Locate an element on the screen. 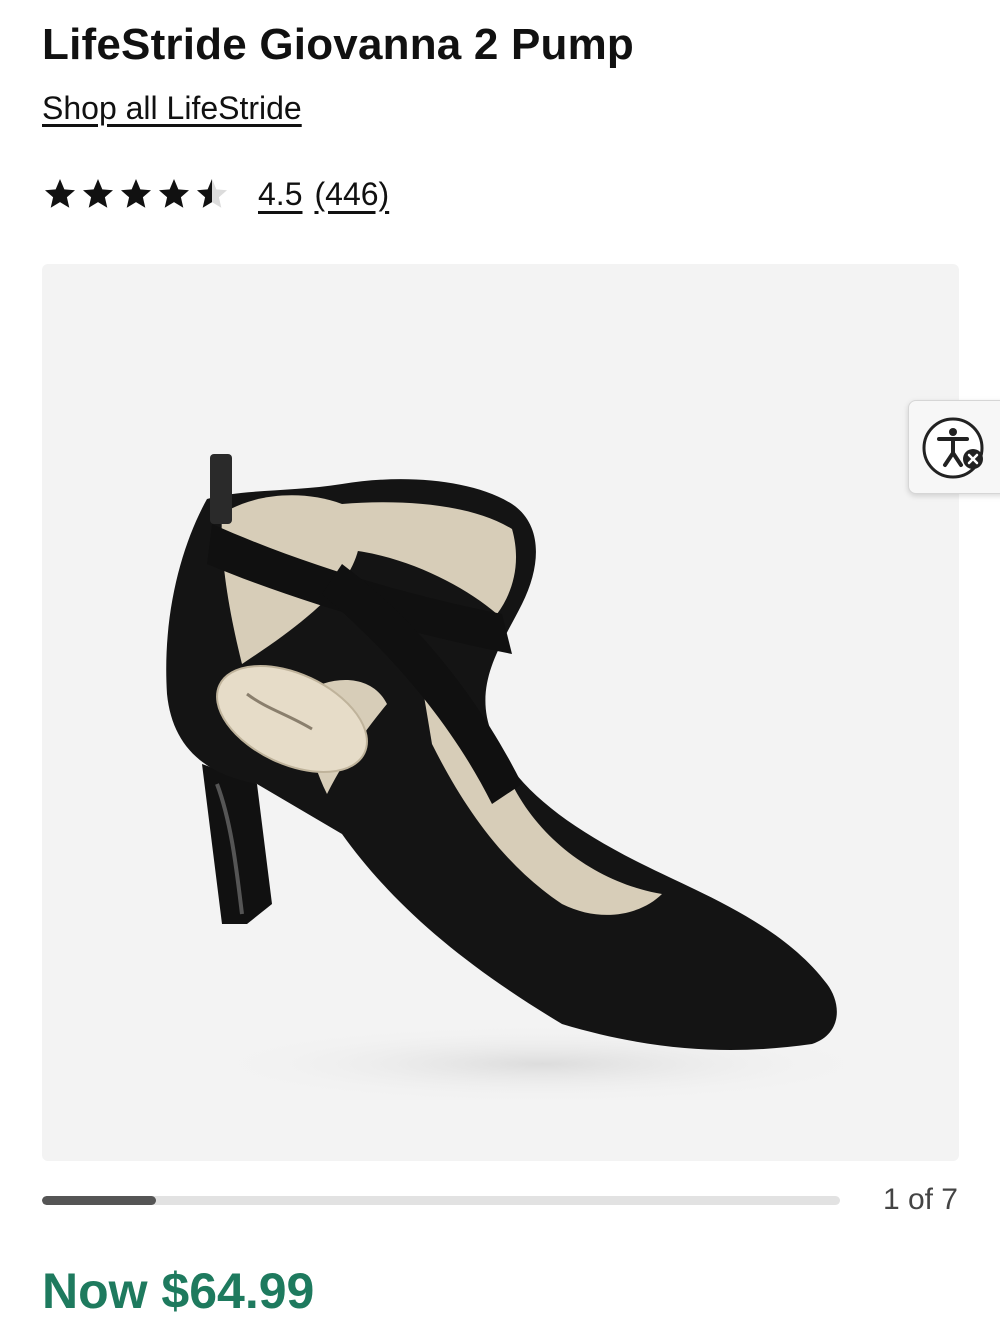  accessibility-icon is located at coordinates (953, 448).